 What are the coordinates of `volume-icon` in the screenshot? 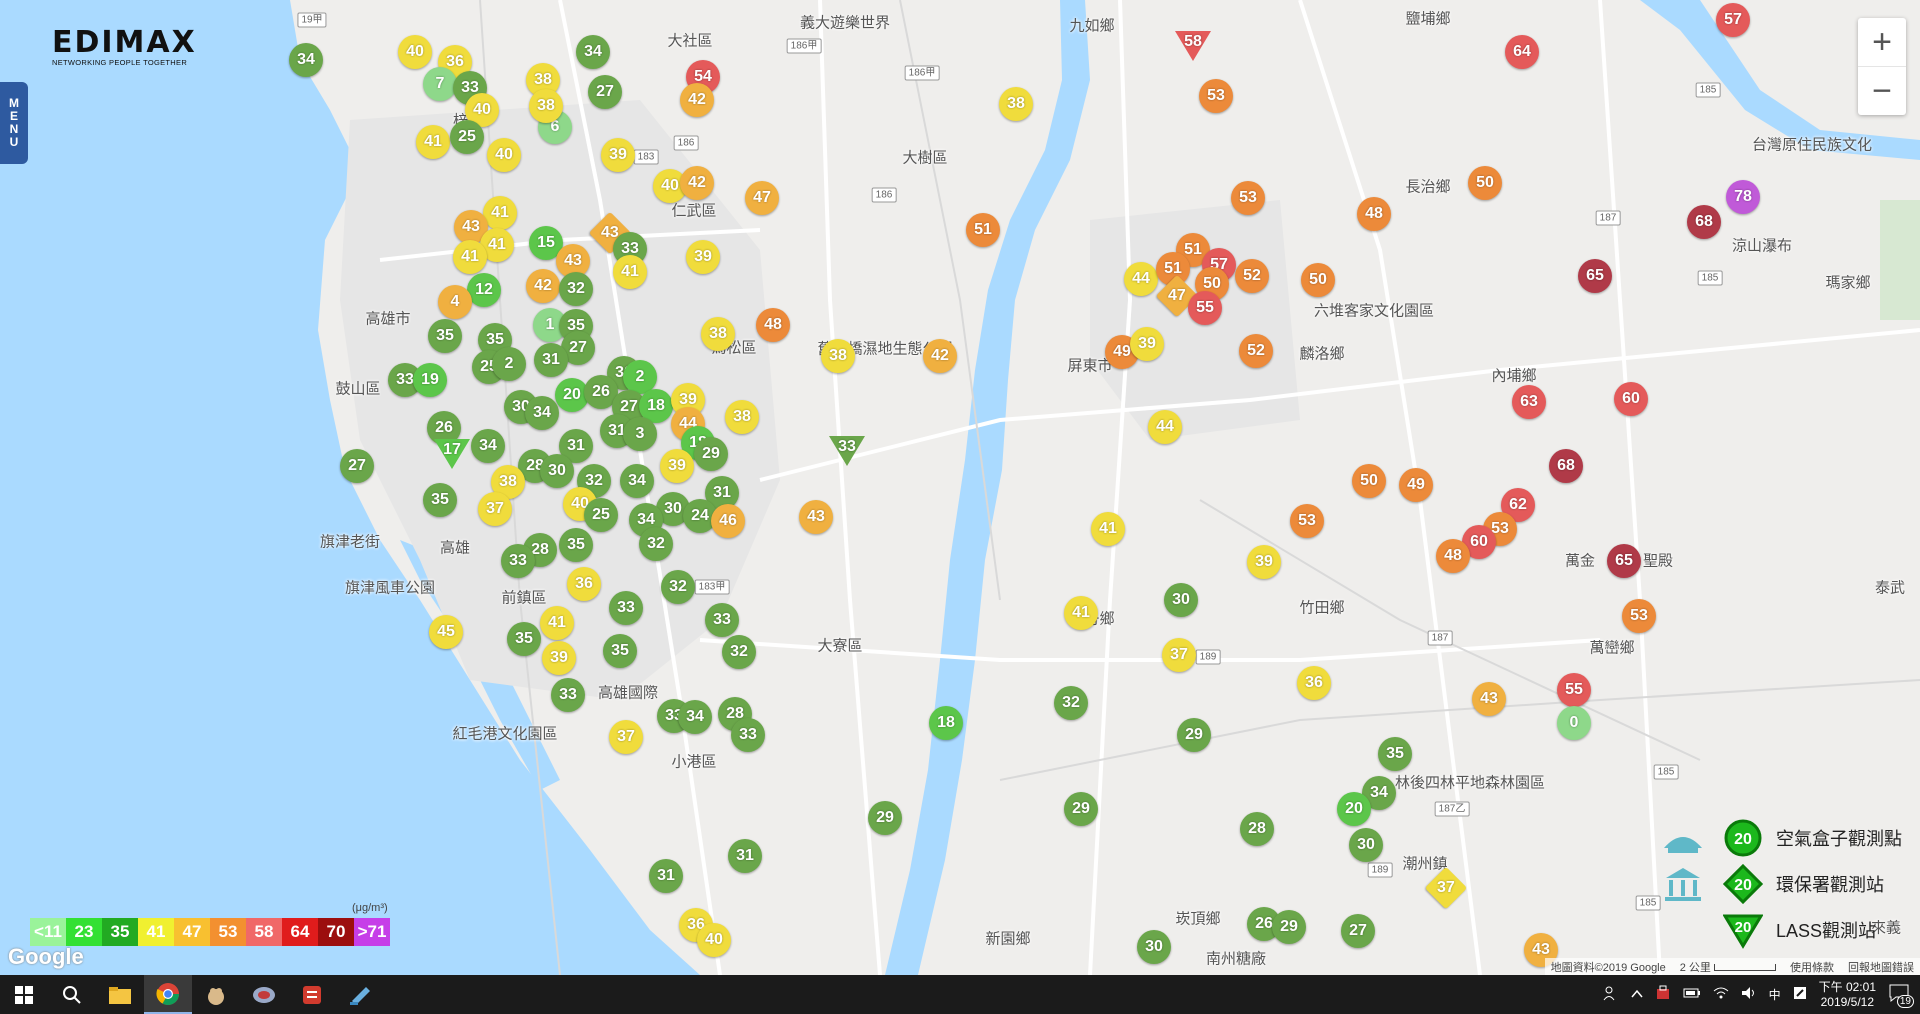 It's located at (1749, 994).